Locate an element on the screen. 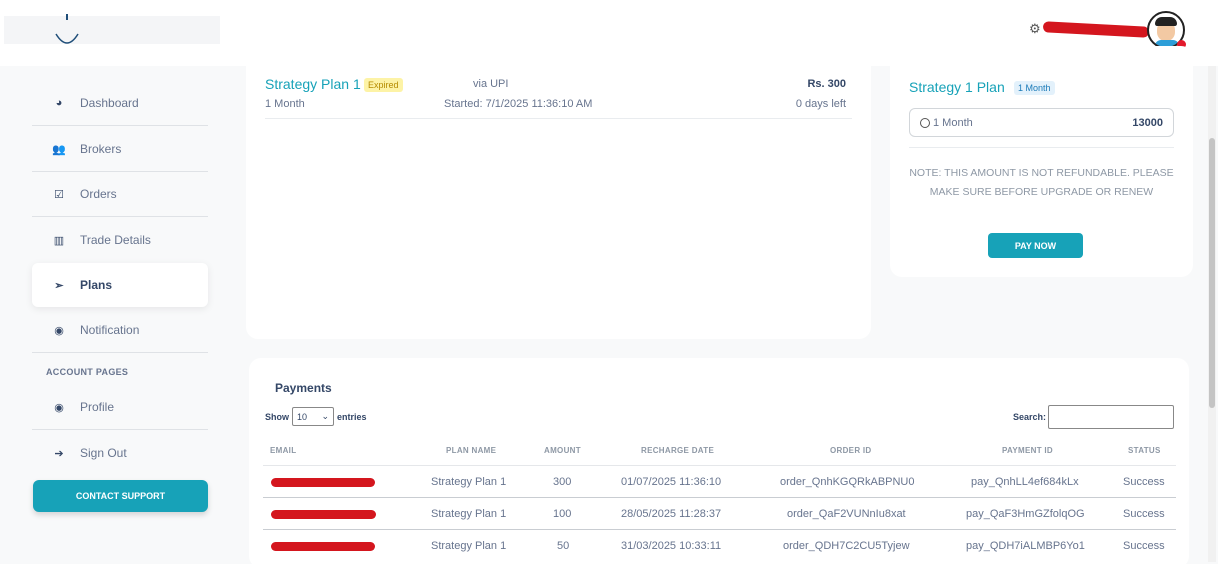 This screenshot has width=1218, height=564. table-cell-date: 01/07/2025 11:36:10 is located at coordinates (671, 482).